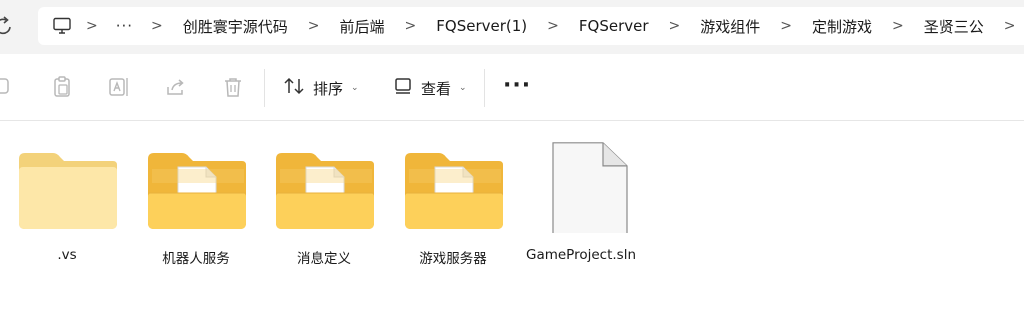 The width and height of the screenshot is (1024, 313). What do you see at coordinates (403, 88) in the screenshot?
I see `view-icon` at bounding box center [403, 88].